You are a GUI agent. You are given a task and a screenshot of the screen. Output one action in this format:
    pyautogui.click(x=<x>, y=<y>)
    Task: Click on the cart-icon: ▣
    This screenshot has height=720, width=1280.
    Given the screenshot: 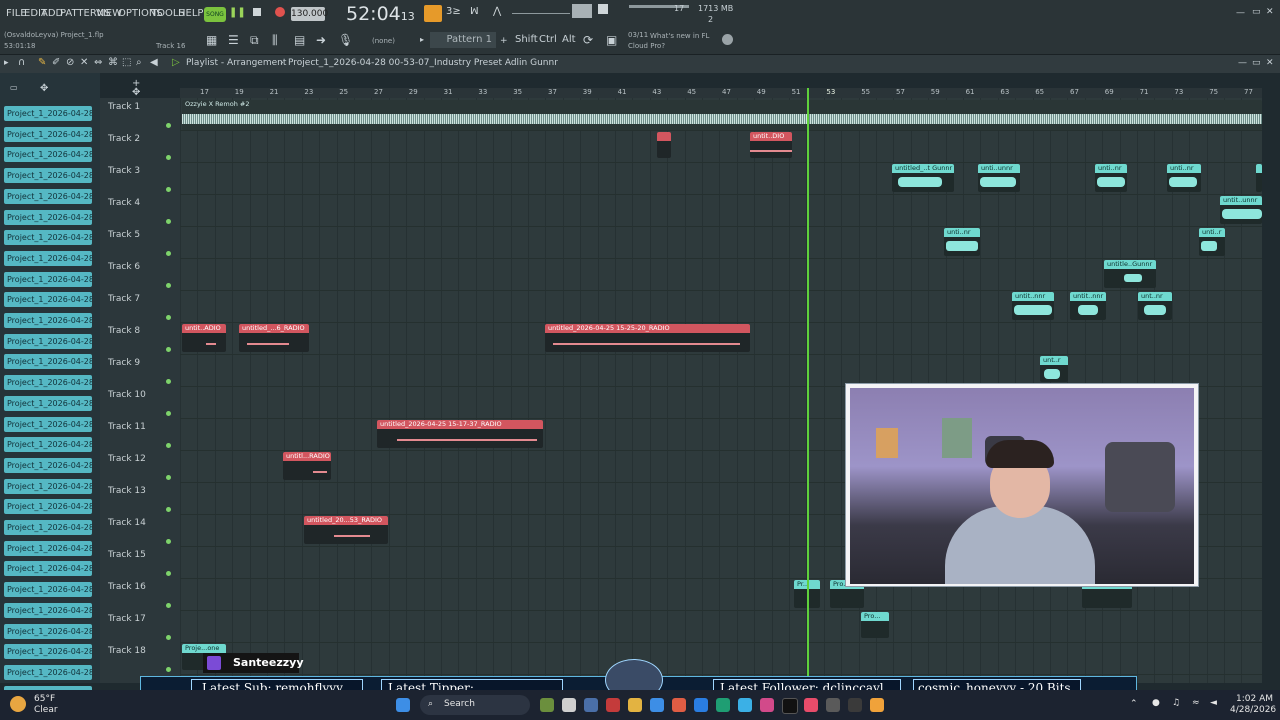 What is the action you would take?
    pyautogui.click(x=611, y=40)
    